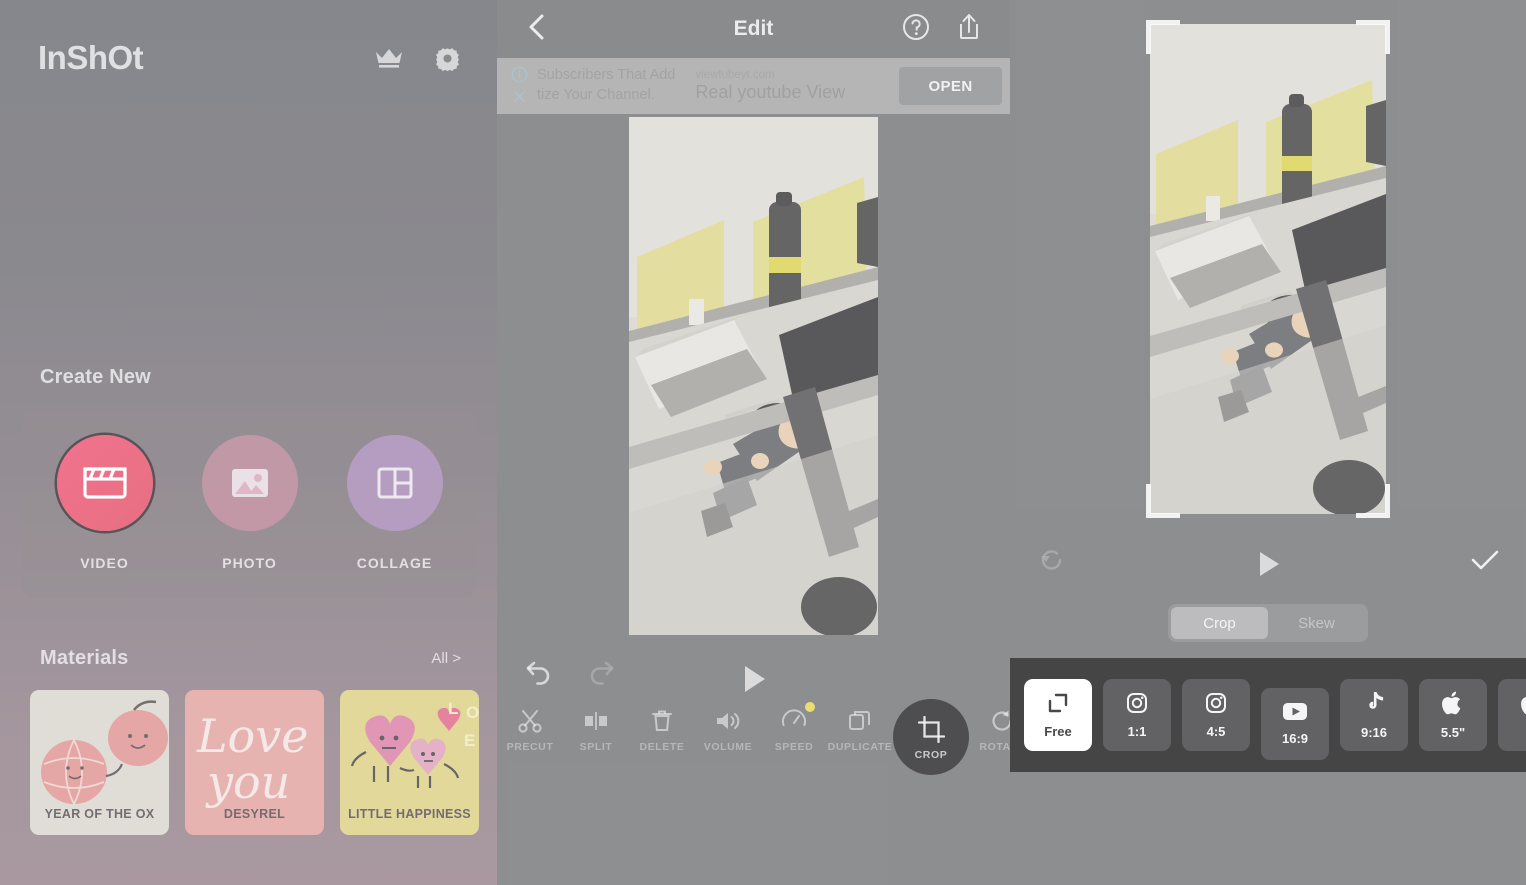 The width and height of the screenshot is (1526, 885). What do you see at coordinates (84, 658) in the screenshot?
I see `materials-heading: Materials` at bounding box center [84, 658].